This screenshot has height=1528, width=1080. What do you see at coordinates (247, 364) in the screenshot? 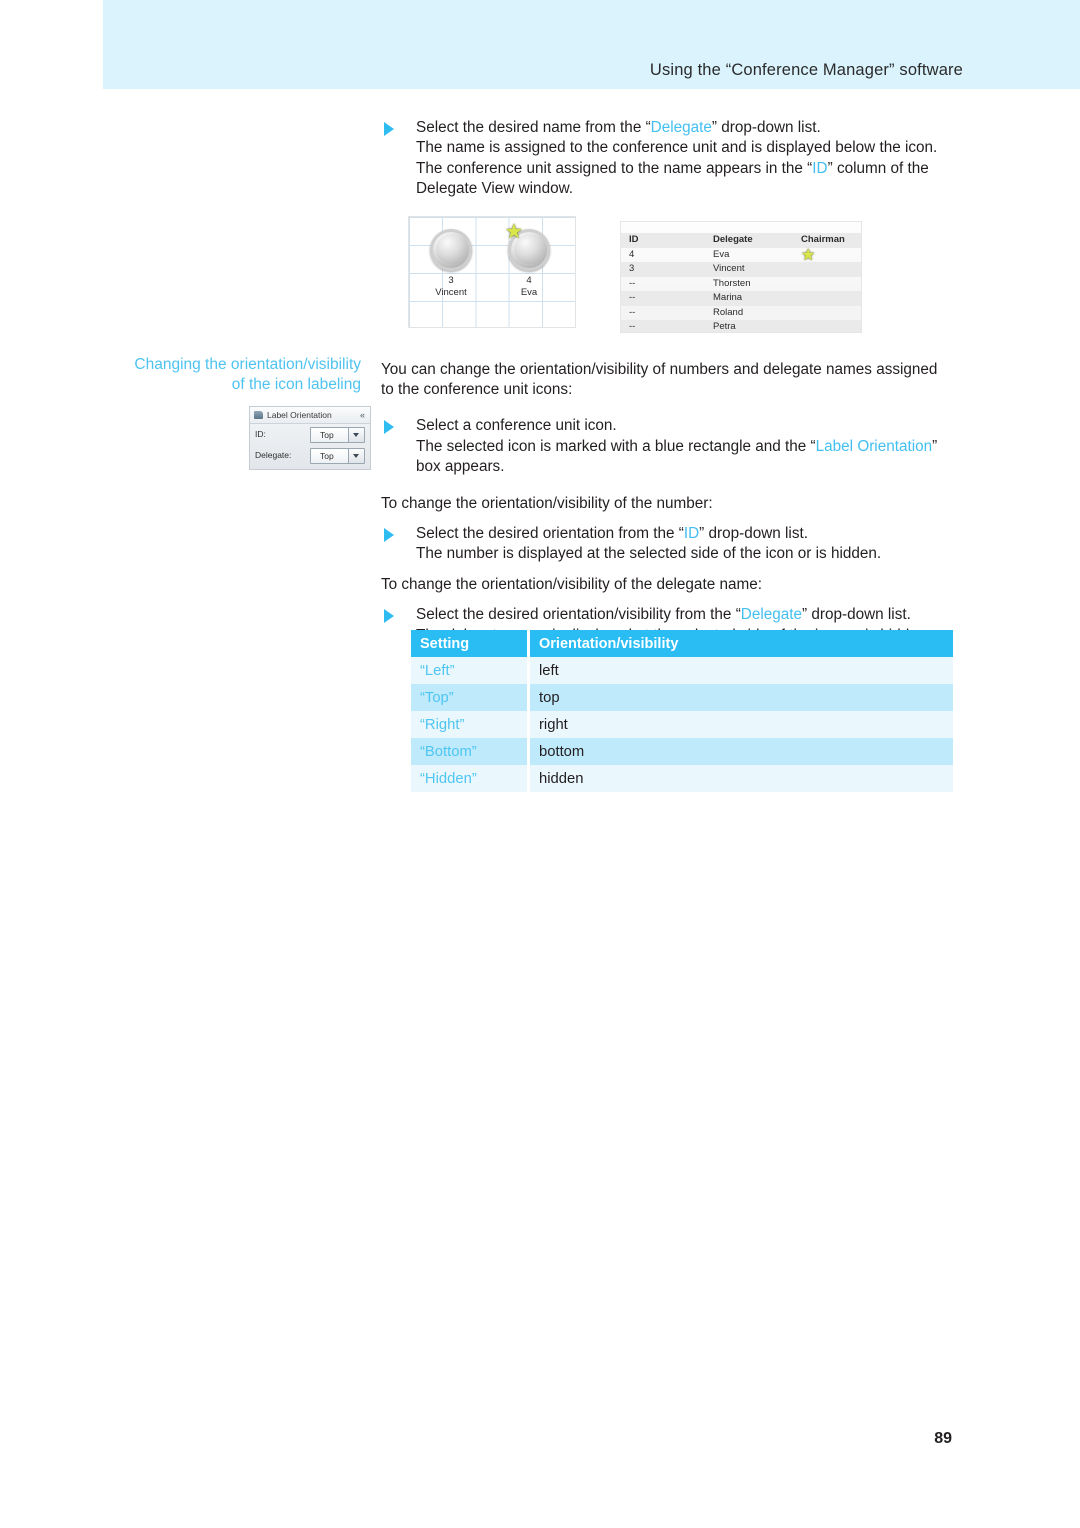
I see `section-heading-line1: Changing the orientation/visibility` at bounding box center [247, 364].